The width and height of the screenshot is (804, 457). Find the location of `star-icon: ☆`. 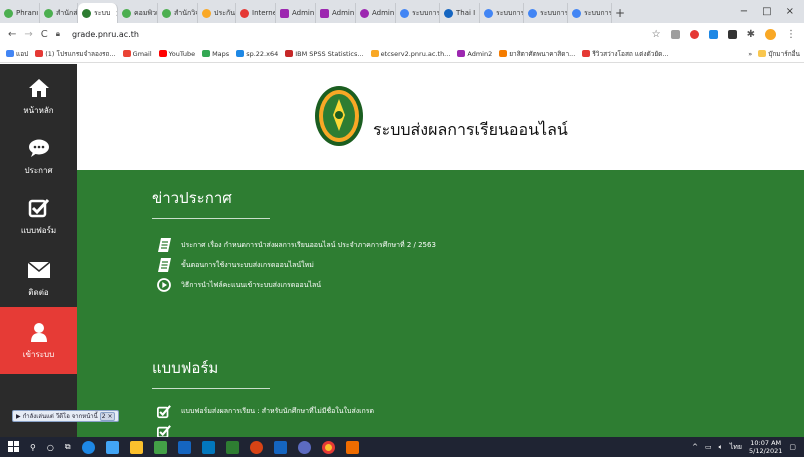

star-icon: ☆ is located at coordinates (656, 34).